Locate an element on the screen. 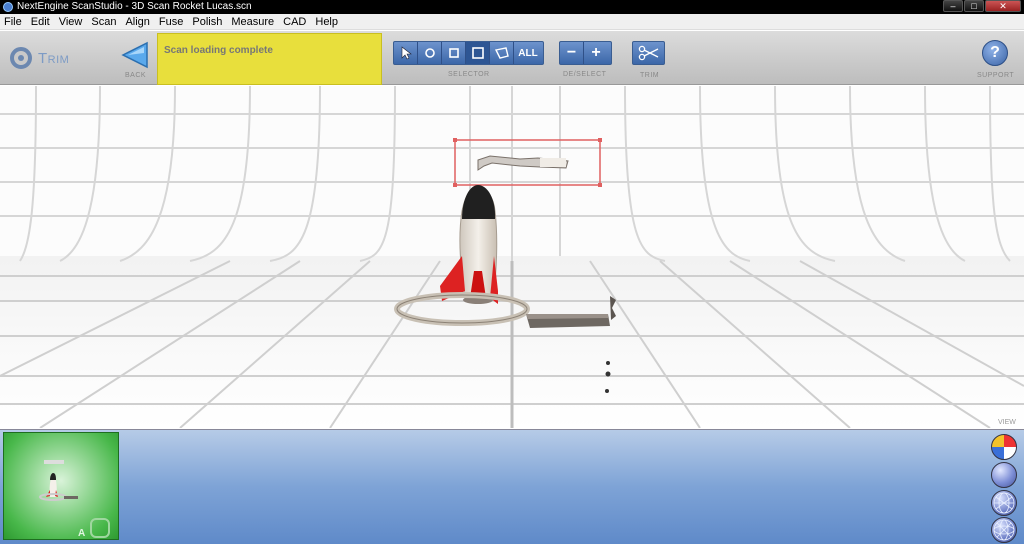  deselect-caption: De/Select is located at coordinates (585, 74).